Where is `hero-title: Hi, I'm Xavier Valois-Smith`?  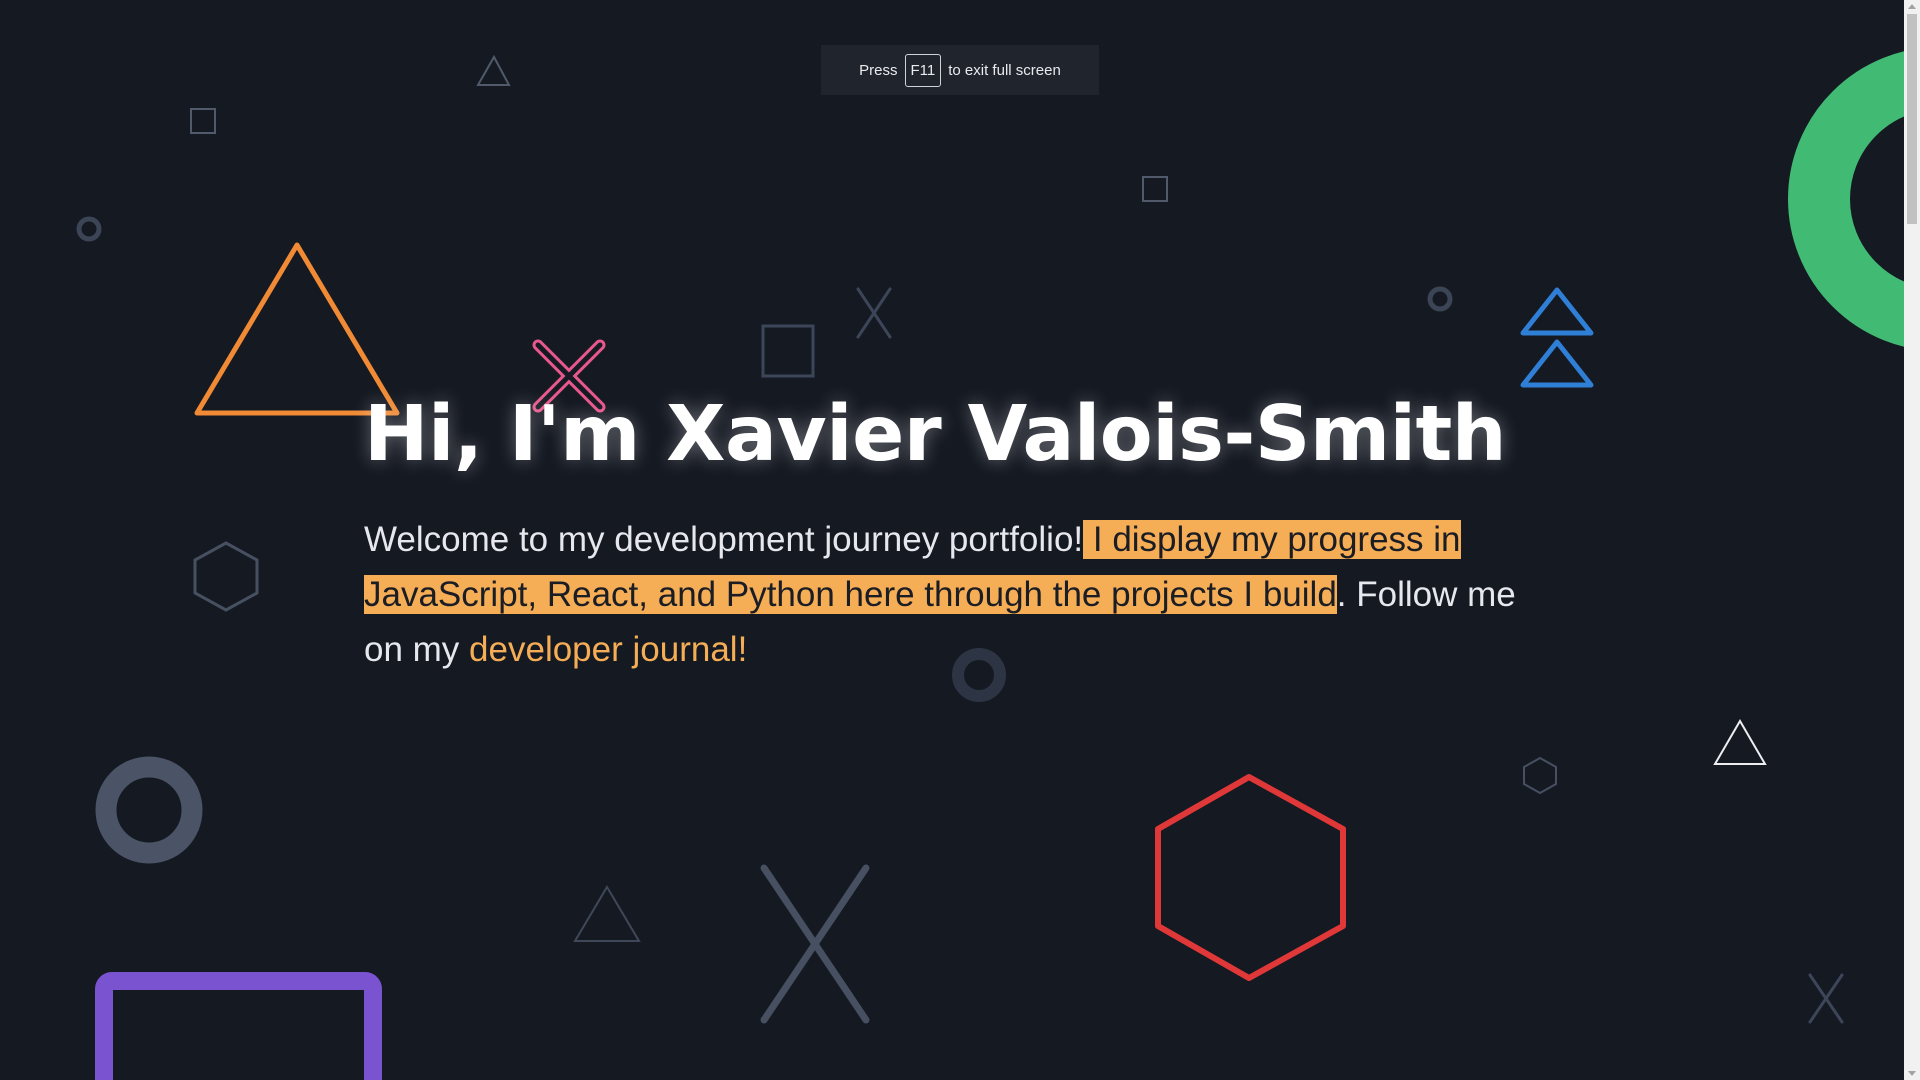 hero-title: Hi, I'm Xavier Valois-Smith is located at coordinates (935, 434).